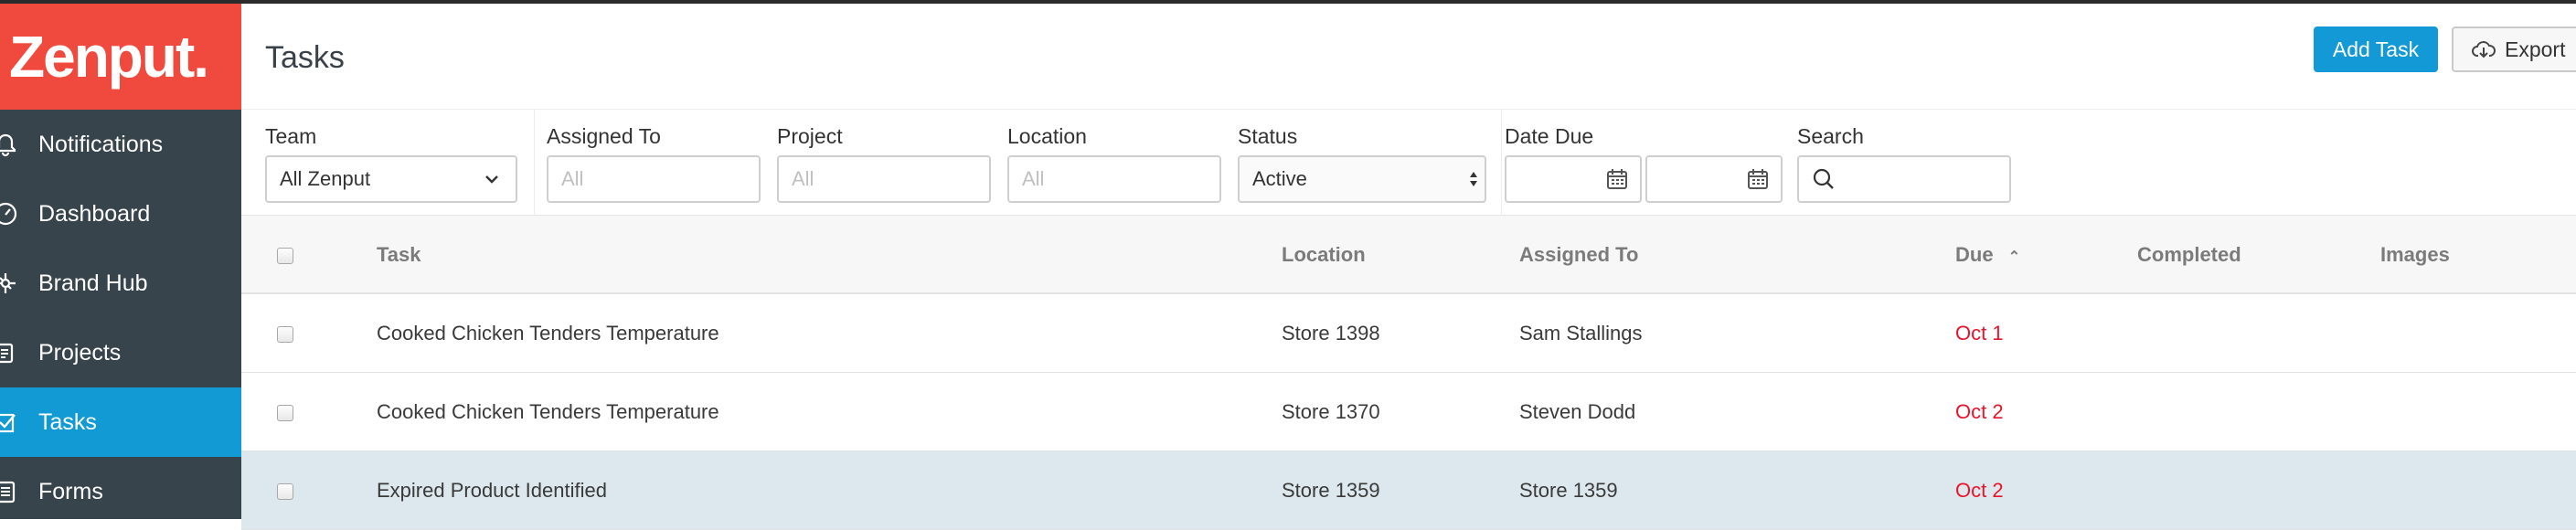 This screenshot has width=2576, height=530. I want to click on sidebar-item-dashboard: Dashboard, so click(120, 214).